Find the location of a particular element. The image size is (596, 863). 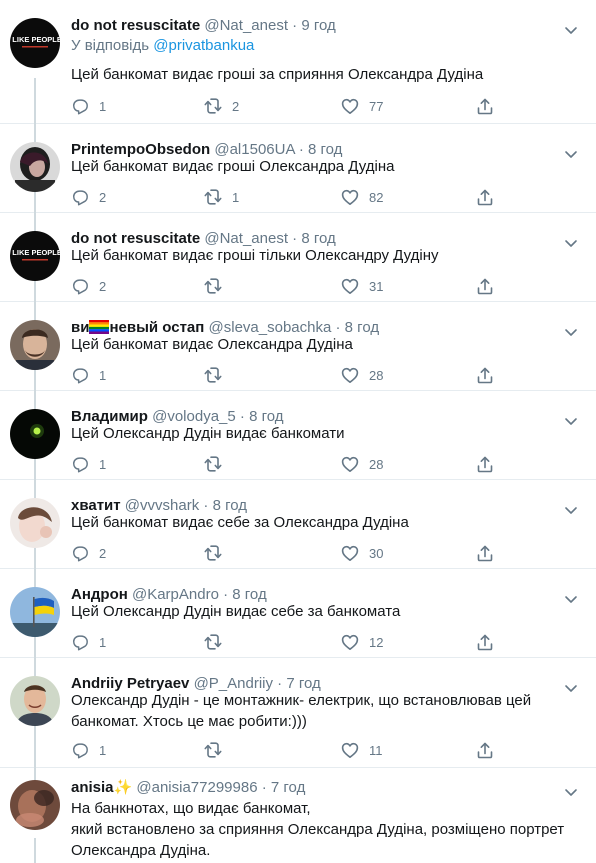

like-button: 11 is located at coordinates (362, 750).